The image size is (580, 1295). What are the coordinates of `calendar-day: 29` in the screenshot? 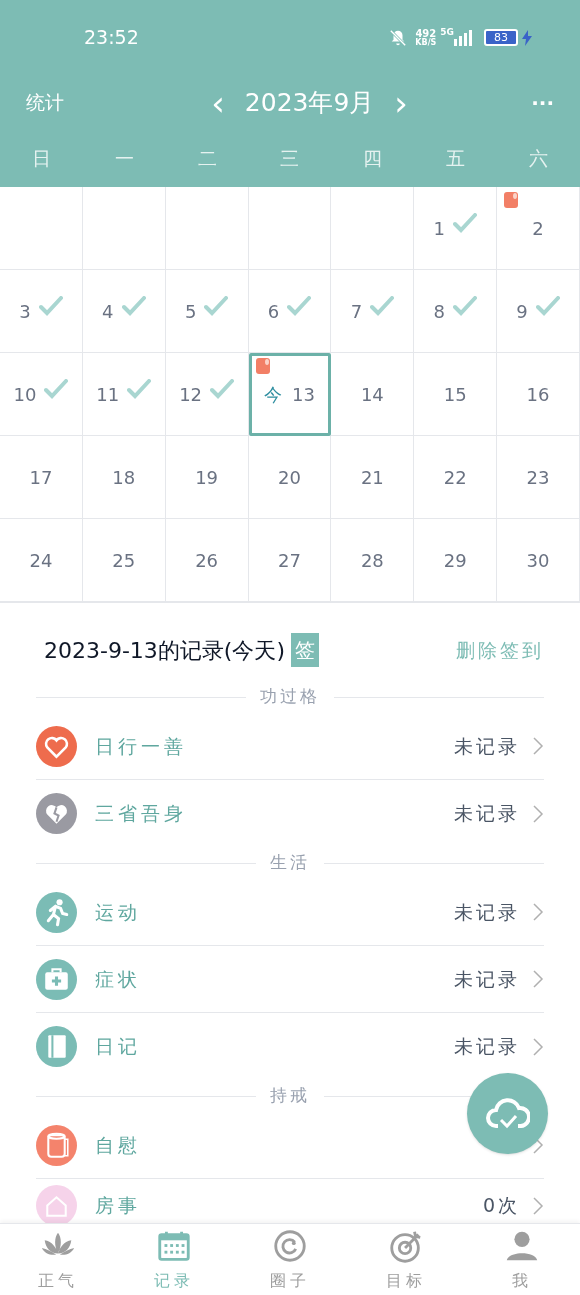 It's located at (456, 560).